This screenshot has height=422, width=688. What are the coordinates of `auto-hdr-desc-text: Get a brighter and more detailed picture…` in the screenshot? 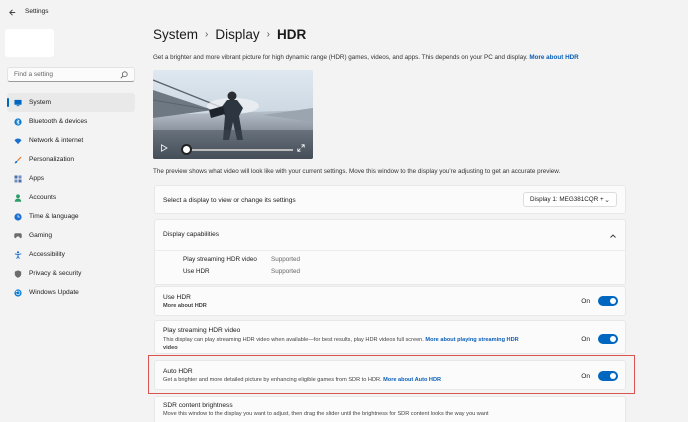 It's located at (272, 380).